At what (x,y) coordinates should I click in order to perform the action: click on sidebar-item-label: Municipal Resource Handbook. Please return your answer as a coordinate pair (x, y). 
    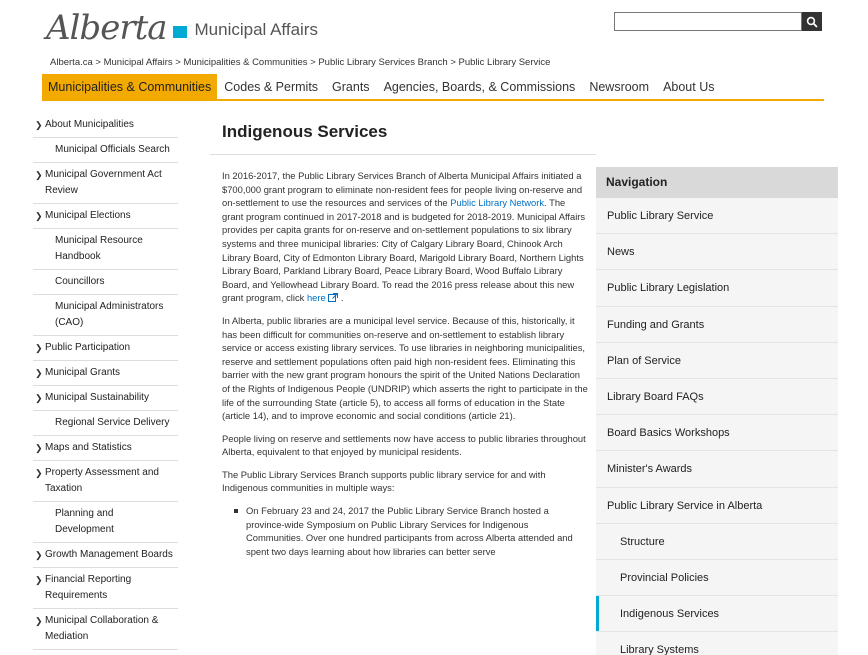
    Looking at the image, I should click on (99, 248).